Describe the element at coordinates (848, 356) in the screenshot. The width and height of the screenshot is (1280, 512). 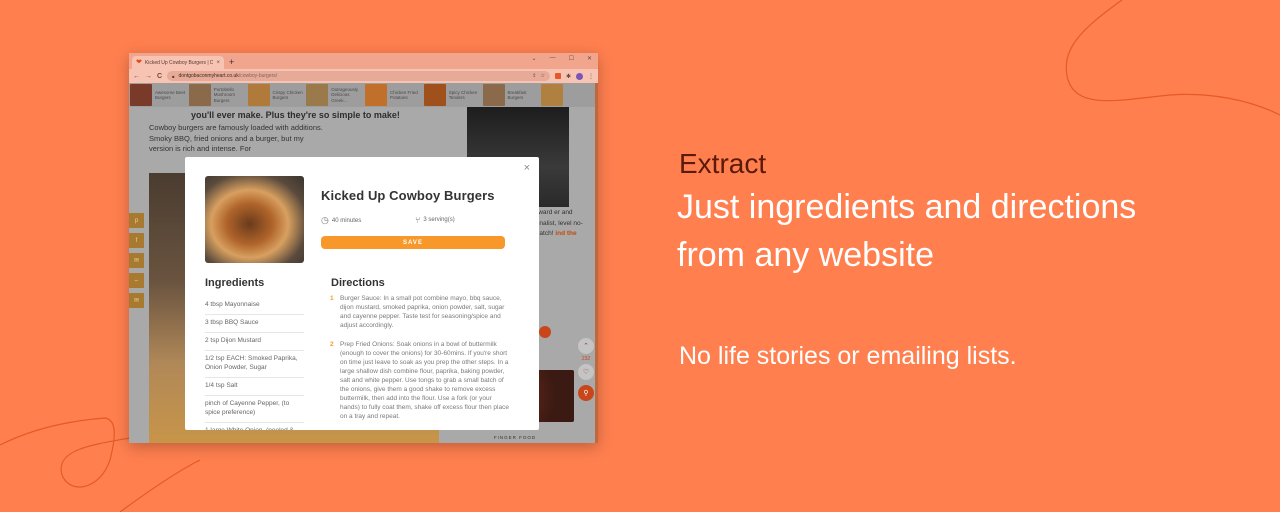
I see `promo-subline: No life stories or emailing lists.` at that location.